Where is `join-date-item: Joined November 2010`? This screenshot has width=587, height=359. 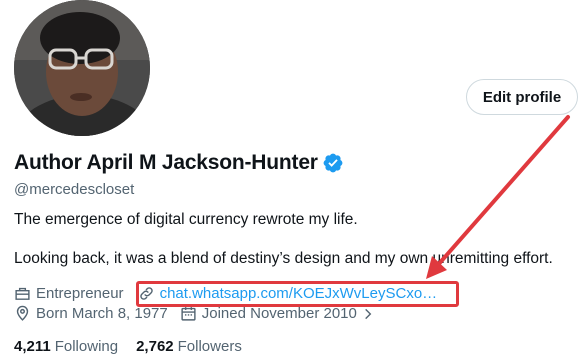
join-date-item: Joined November 2010 is located at coordinates (277, 313).